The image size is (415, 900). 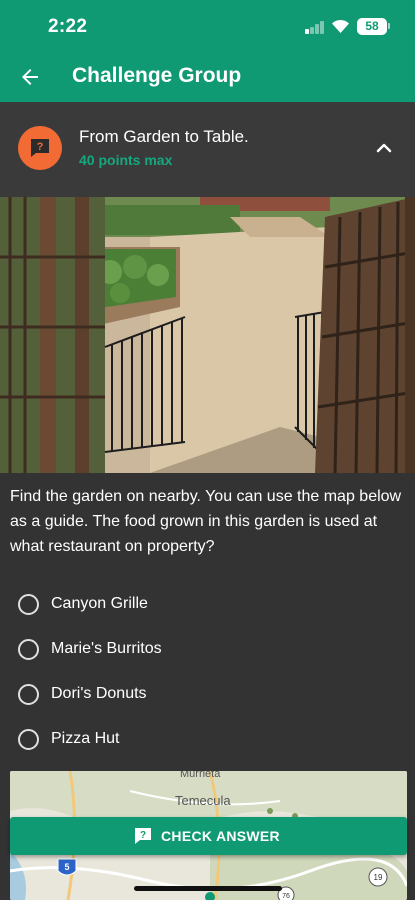 What do you see at coordinates (372, 26) in the screenshot?
I see `battery-icon: 58` at bounding box center [372, 26].